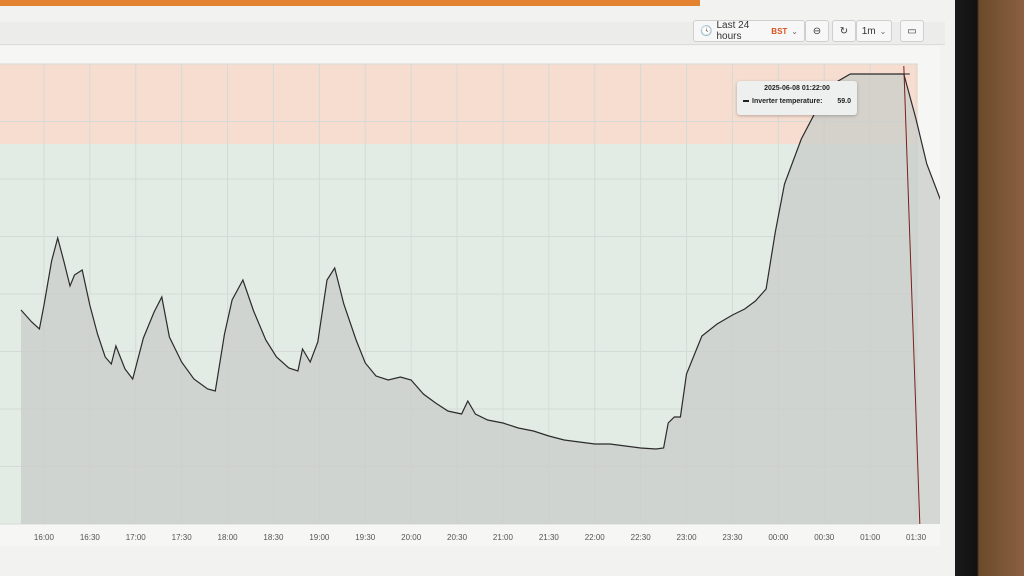 Image resolution: width=1024 pixels, height=576 pixels. Describe the element at coordinates (916, 537) in the screenshot. I see `x-axis-tick-label: 01:30` at that location.